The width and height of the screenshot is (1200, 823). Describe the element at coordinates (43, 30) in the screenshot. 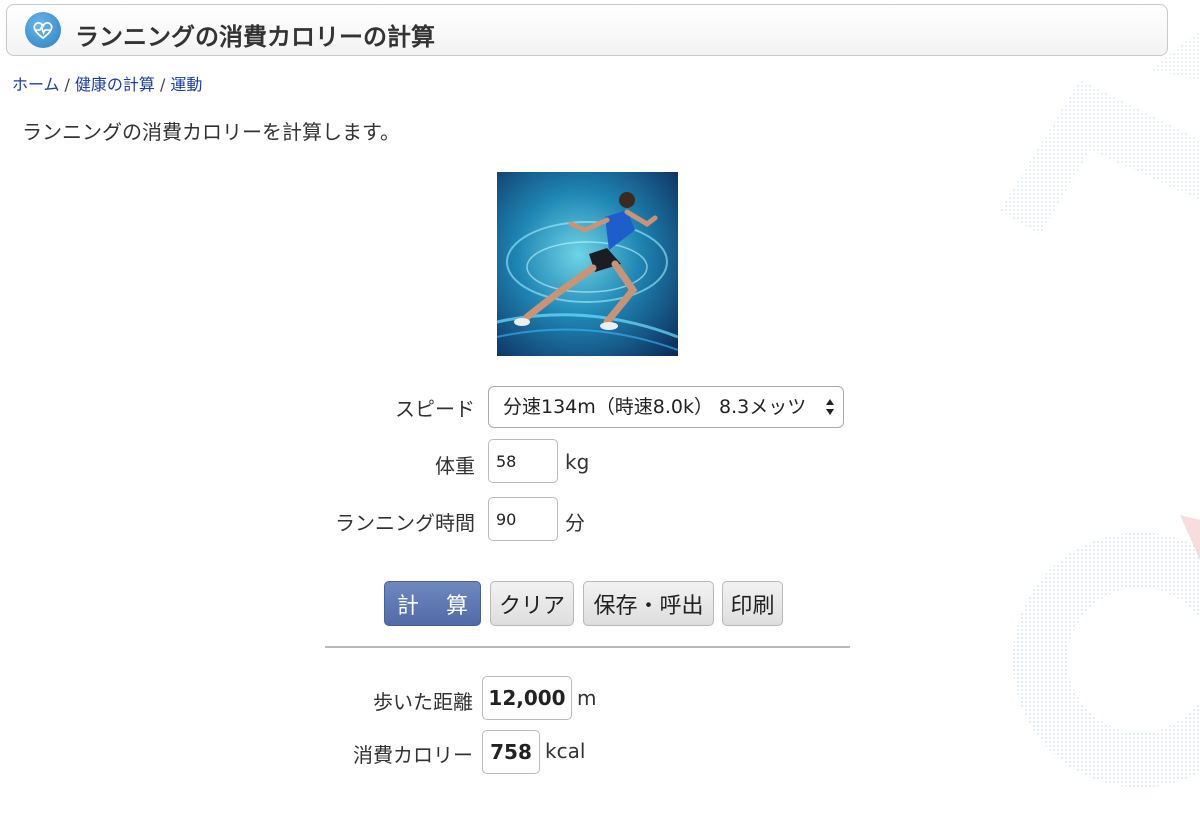

I see `heart-pulse-icon` at that location.